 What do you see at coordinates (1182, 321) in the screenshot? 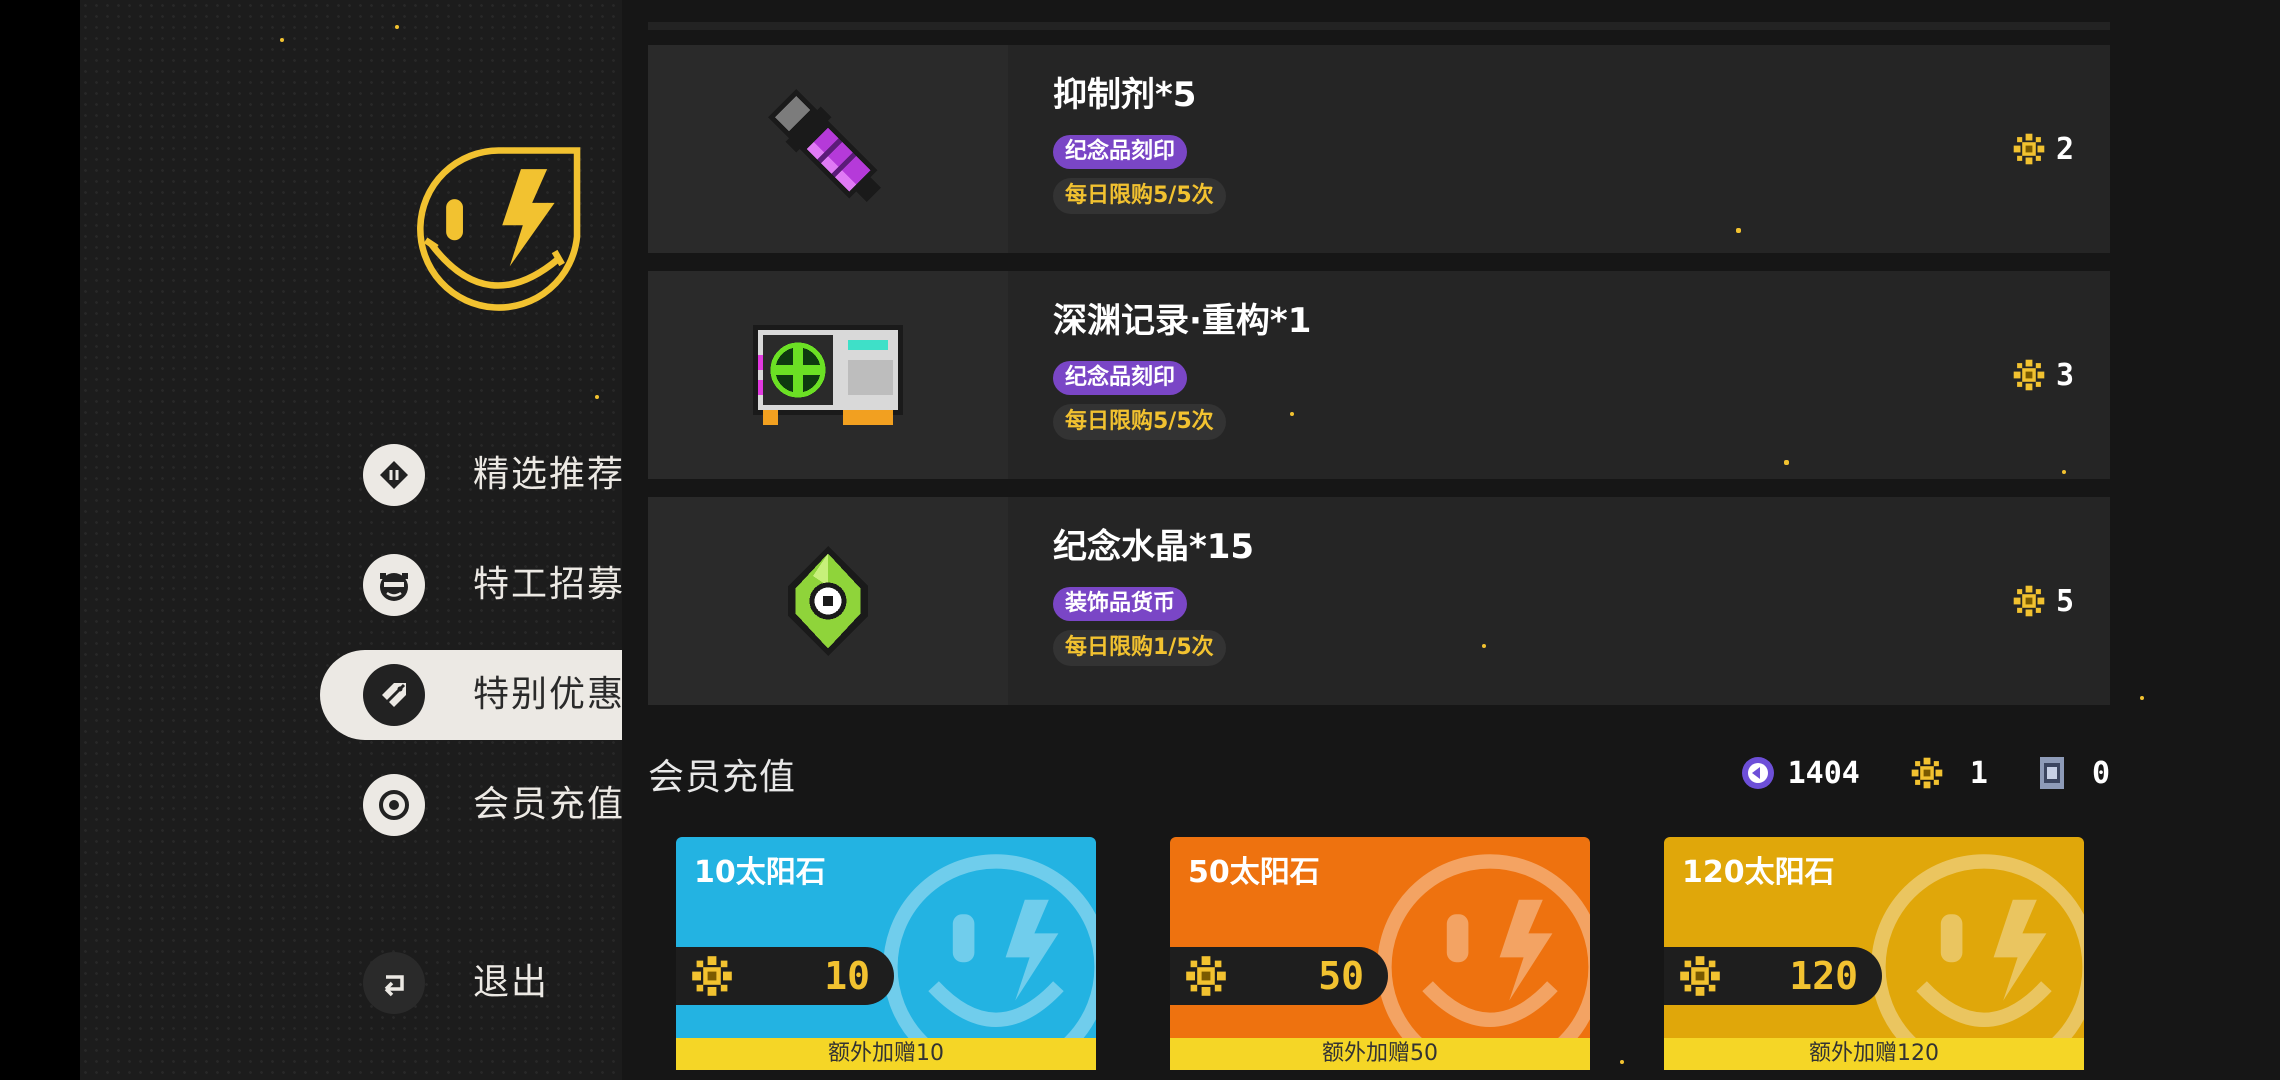
I see `offer-title: 深渊记录·重构*1` at bounding box center [1182, 321].